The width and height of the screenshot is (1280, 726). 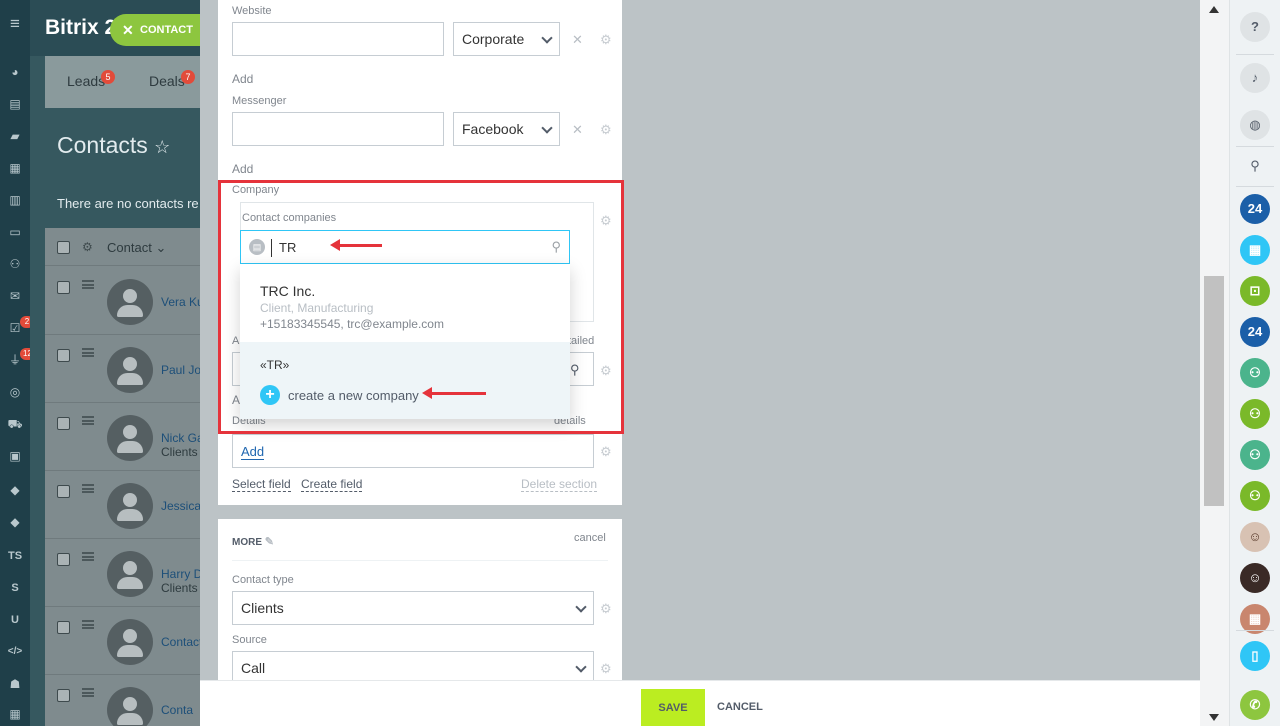 What do you see at coordinates (15, 490) in the screenshot?
I see `box-icon: ◆` at bounding box center [15, 490].